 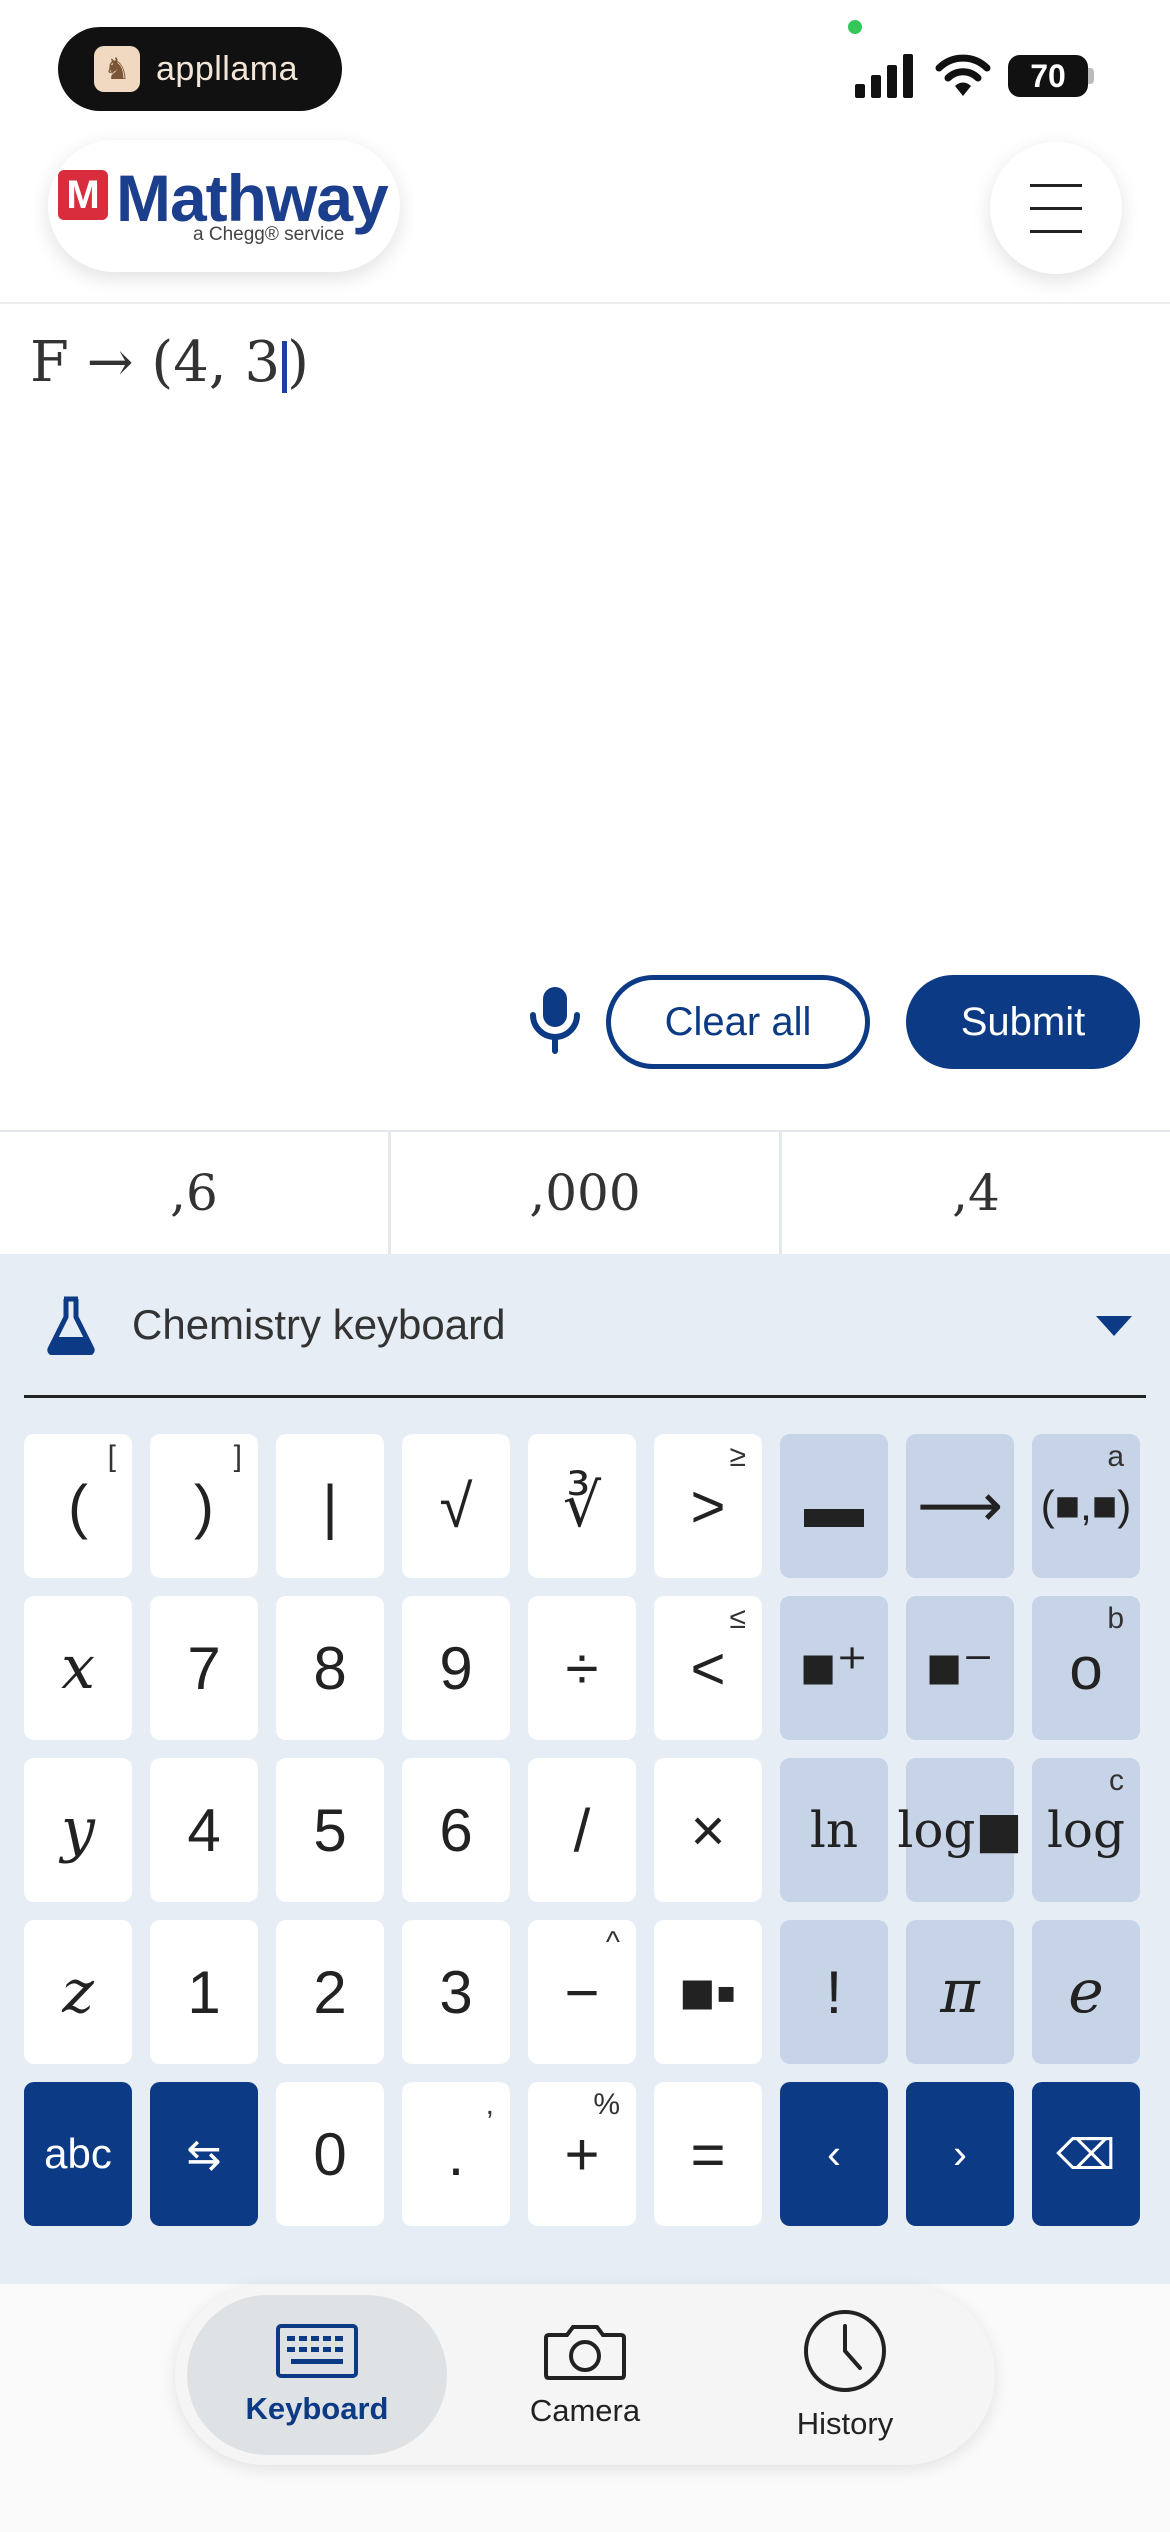 What do you see at coordinates (317, 2351) in the screenshot?
I see `keyboard-icon` at bounding box center [317, 2351].